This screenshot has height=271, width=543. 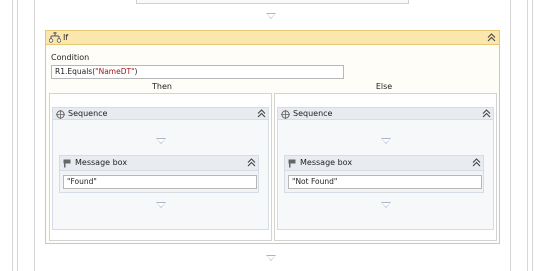 What do you see at coordinates (197, 72) in the screenshot?
I see `condition-input: R1.Equals("NameDT")` at bounding box center [197, 72].